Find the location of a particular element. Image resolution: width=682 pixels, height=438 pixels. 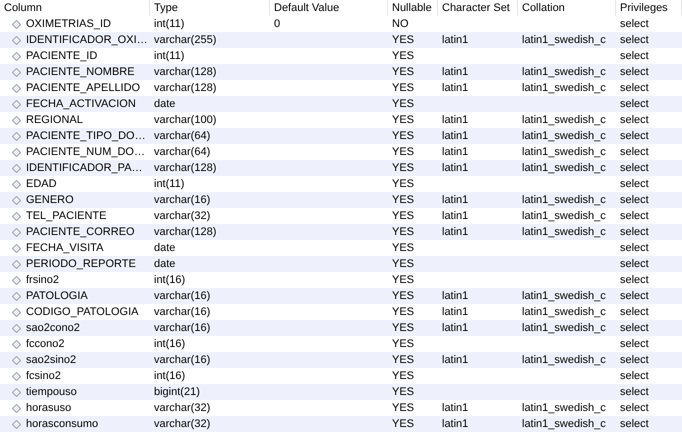

column-name: fcsino2 is located at coordinates (43, 376).